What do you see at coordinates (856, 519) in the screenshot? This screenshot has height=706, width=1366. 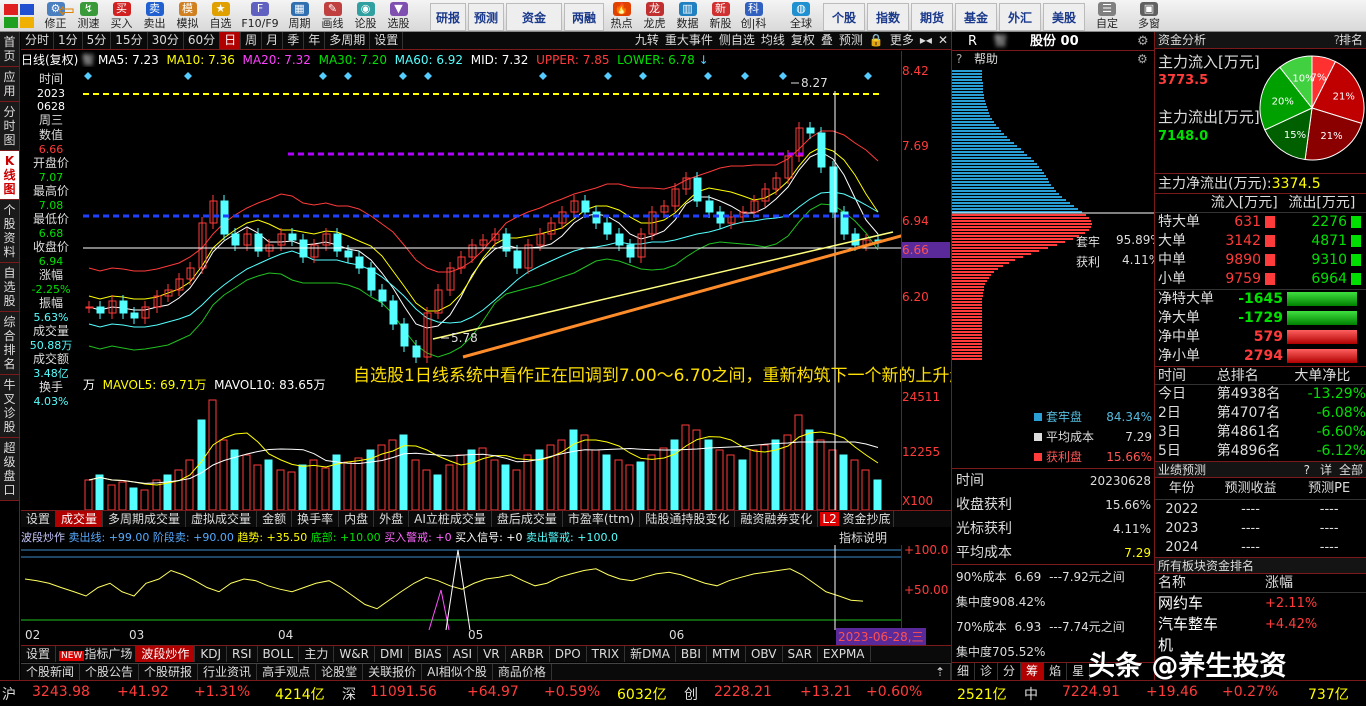 I see `vtab-l2-badge: L2 资金抄底` at bounding box center [856, 519].